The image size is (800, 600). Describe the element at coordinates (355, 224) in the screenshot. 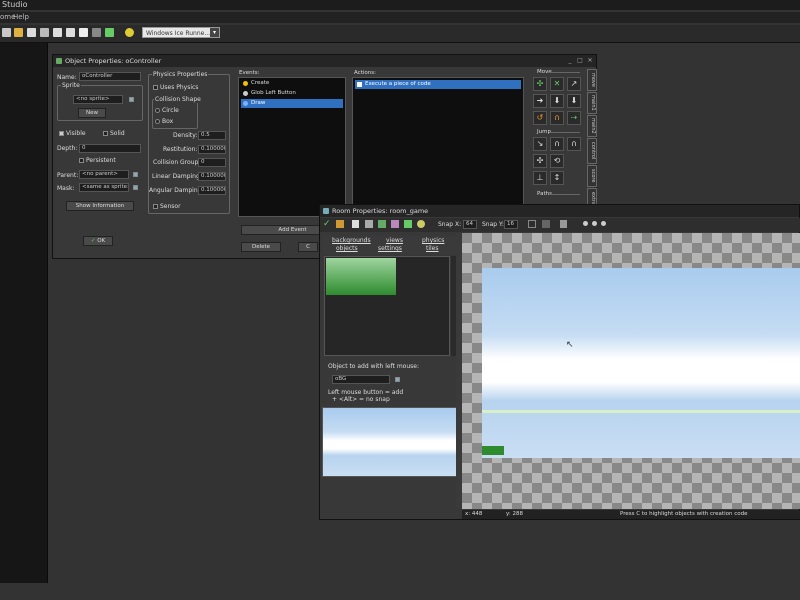

I see `new-page-icon` at that location.